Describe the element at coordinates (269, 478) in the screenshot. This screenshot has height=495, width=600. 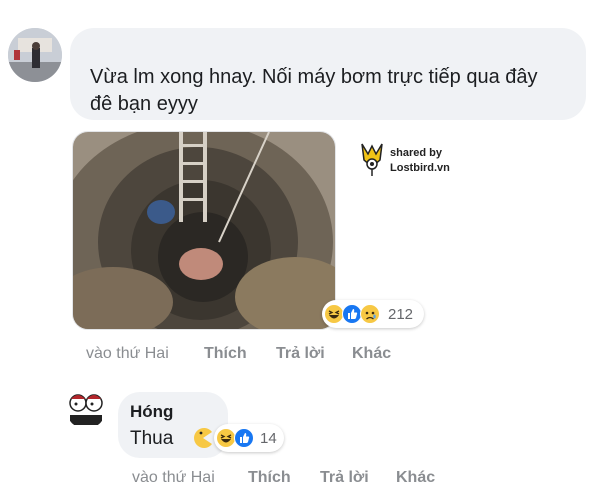
I see `reply-like-link: Thích` at that location.